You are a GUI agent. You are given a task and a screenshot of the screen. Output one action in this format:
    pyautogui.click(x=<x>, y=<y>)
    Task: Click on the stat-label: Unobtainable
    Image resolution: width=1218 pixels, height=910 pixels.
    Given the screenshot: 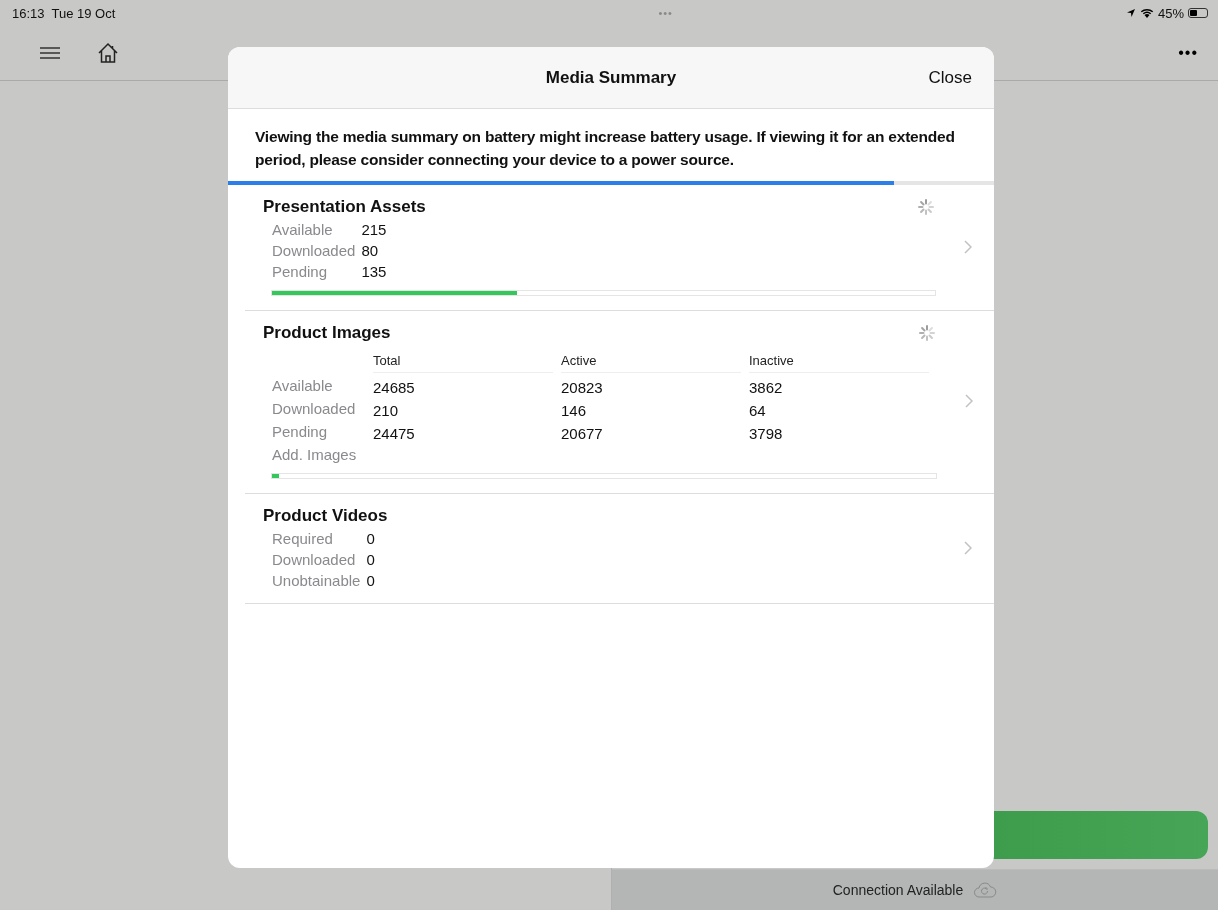 What is the action you would take?
    pyautogui.click(x=316, y=580)
    